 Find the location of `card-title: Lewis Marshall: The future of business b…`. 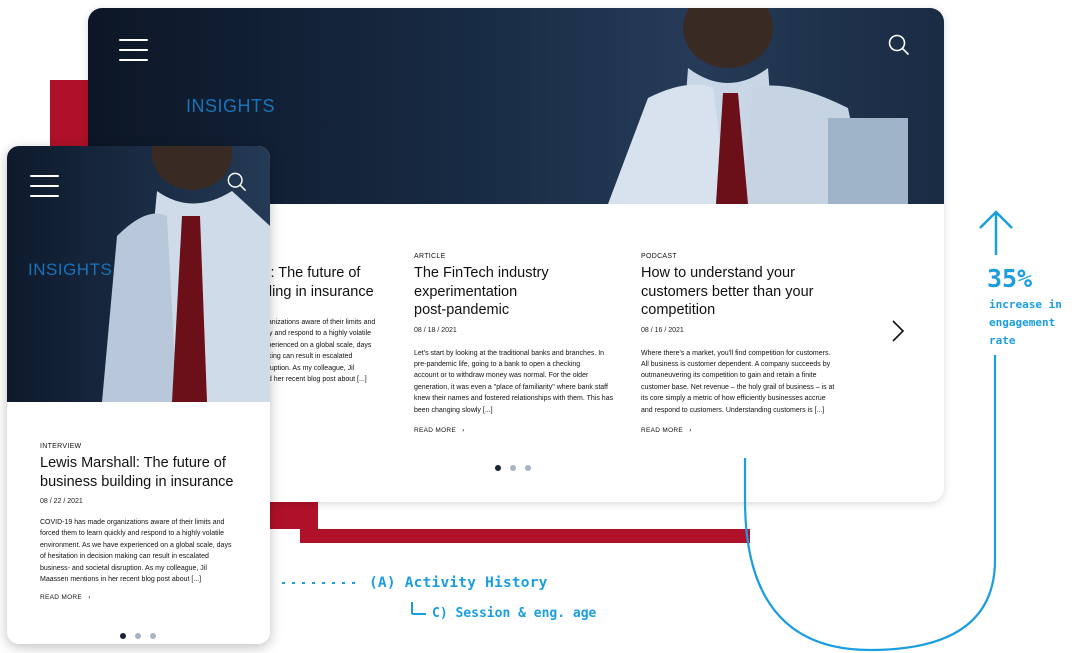

card-title: Lewis Marshall: The future of business b… is located at coordinates (137, 472).